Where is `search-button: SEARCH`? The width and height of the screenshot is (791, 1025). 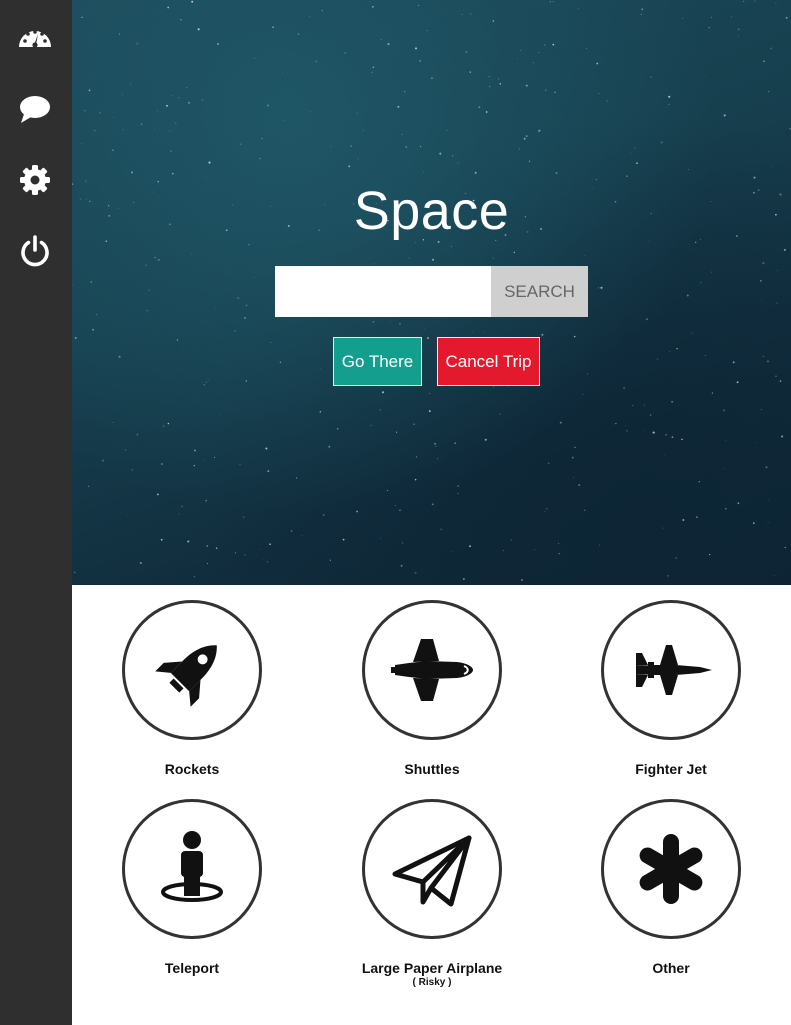 search-button: SEARCH is located at coordinates (539, 291).